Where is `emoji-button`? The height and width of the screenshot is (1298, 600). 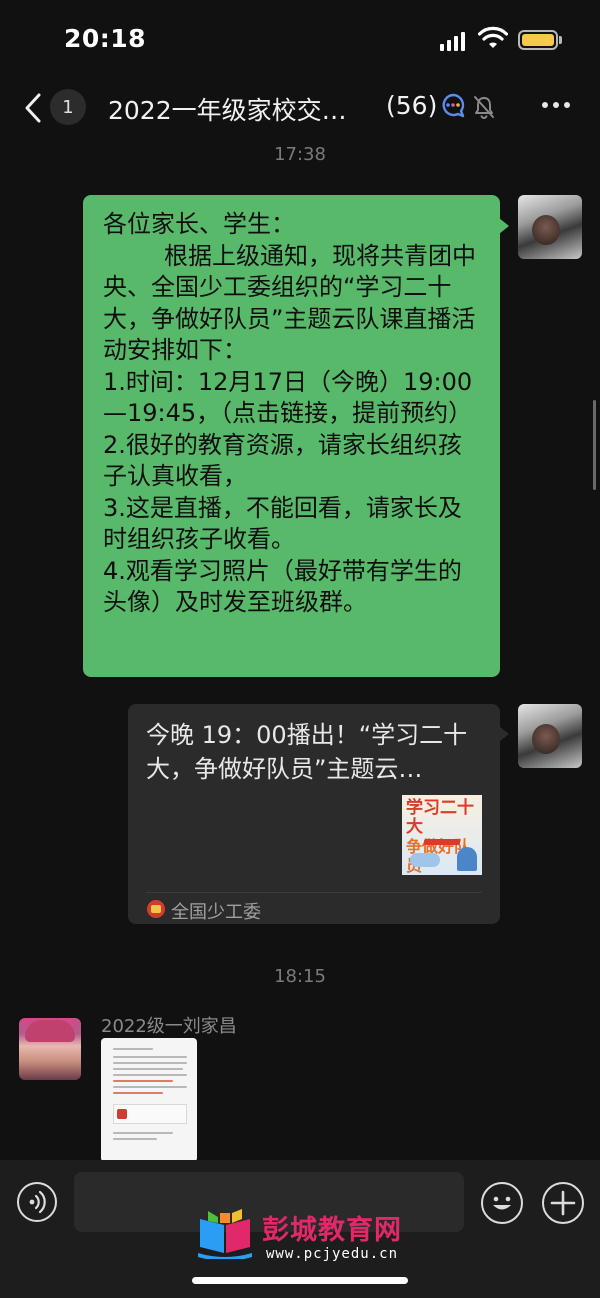
emoji-button is located at coordinates (502, 1203).